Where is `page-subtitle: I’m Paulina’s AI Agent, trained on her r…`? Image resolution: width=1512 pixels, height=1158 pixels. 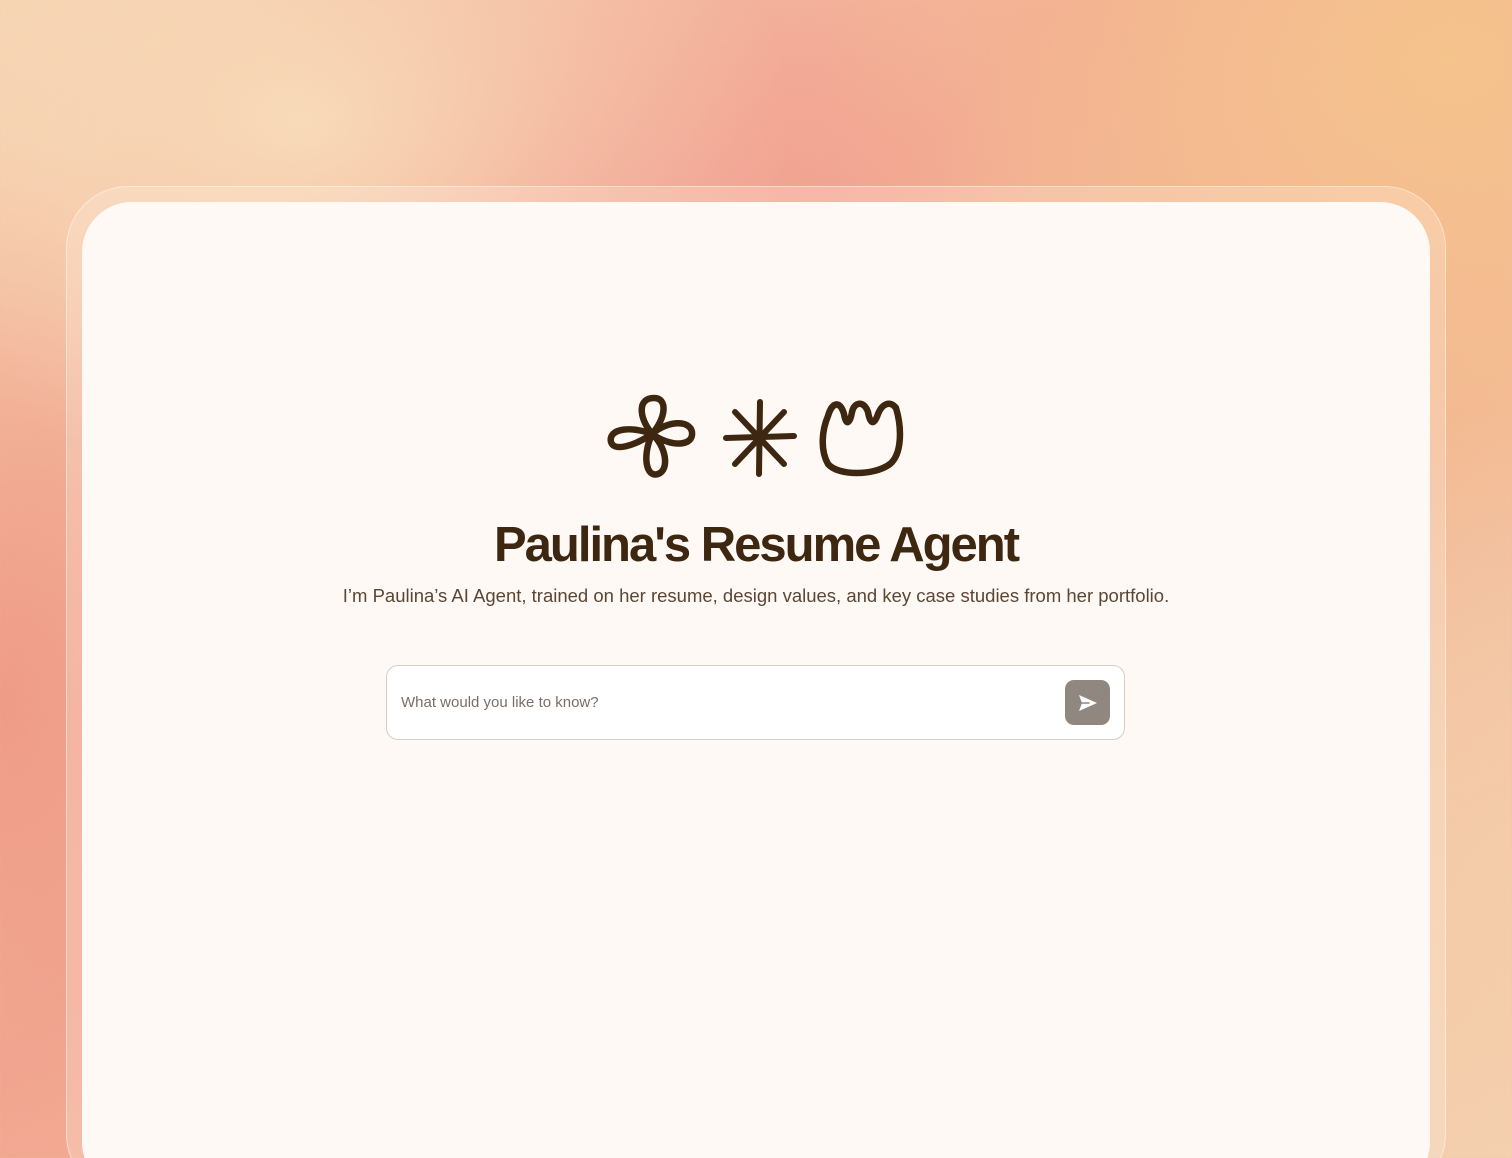 page-subtitle: I’m Paulina’s AI Agent, trained on her r… is located at coordinates (756, 595).